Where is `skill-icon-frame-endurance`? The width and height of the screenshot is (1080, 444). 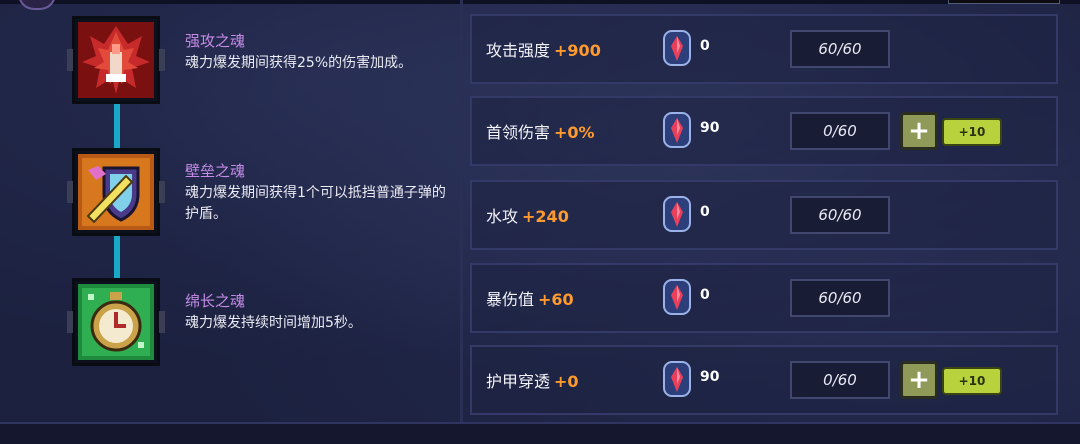
skill-icon-frame-endurance is located at coordinates (116, 322).